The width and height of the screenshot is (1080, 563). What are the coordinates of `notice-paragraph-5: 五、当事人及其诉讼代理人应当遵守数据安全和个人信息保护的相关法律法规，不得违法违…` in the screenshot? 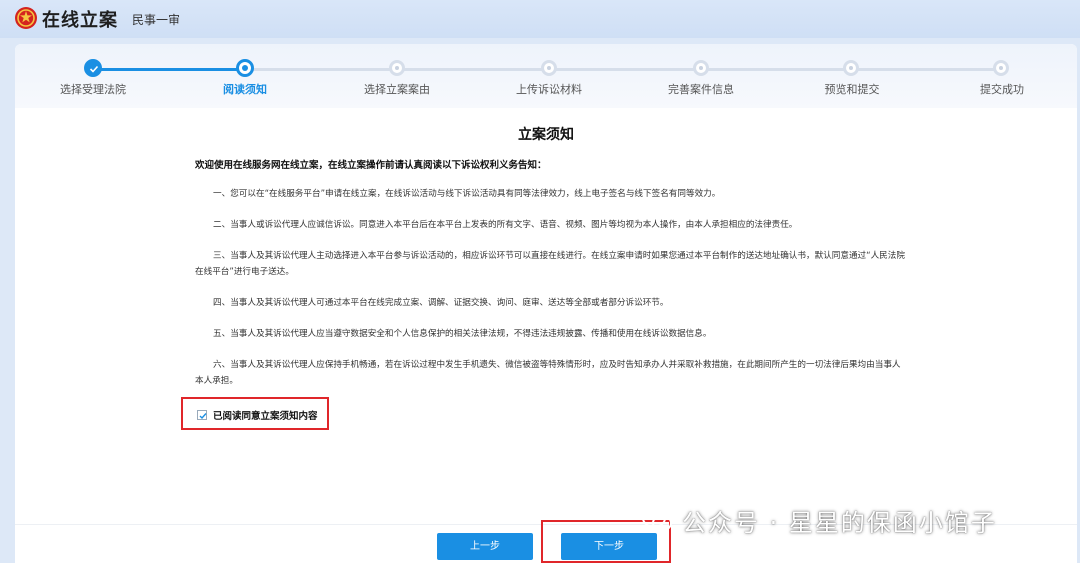 It's located at (462, 334).